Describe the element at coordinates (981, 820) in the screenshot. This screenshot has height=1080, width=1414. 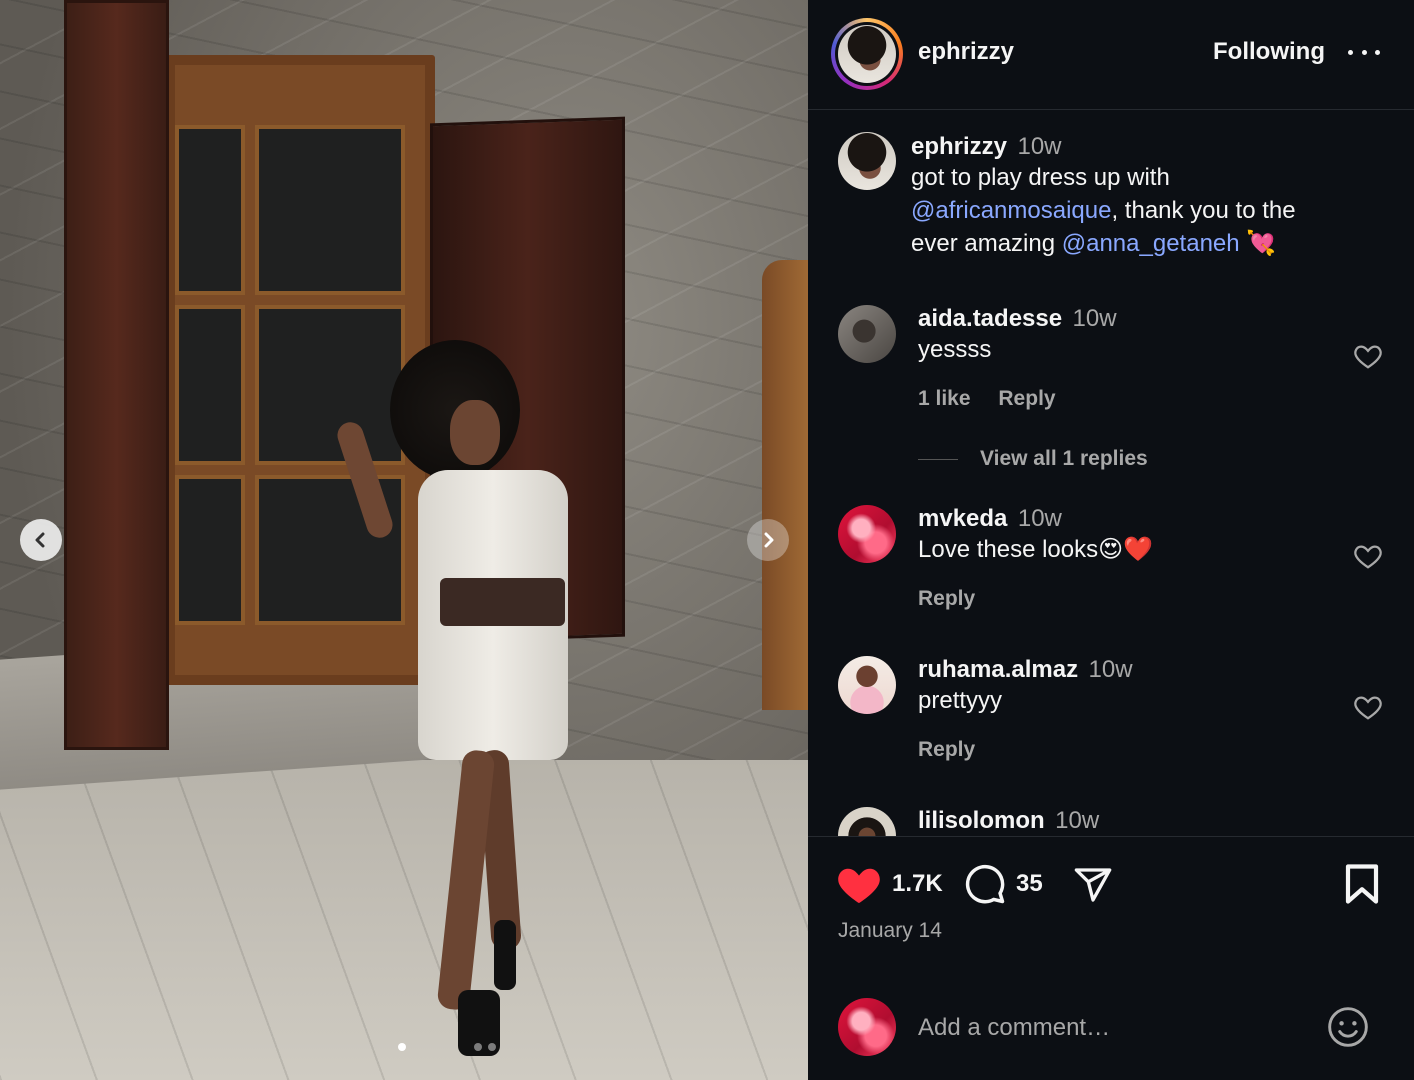
I see `comment-username: lilisolomon` at that location.